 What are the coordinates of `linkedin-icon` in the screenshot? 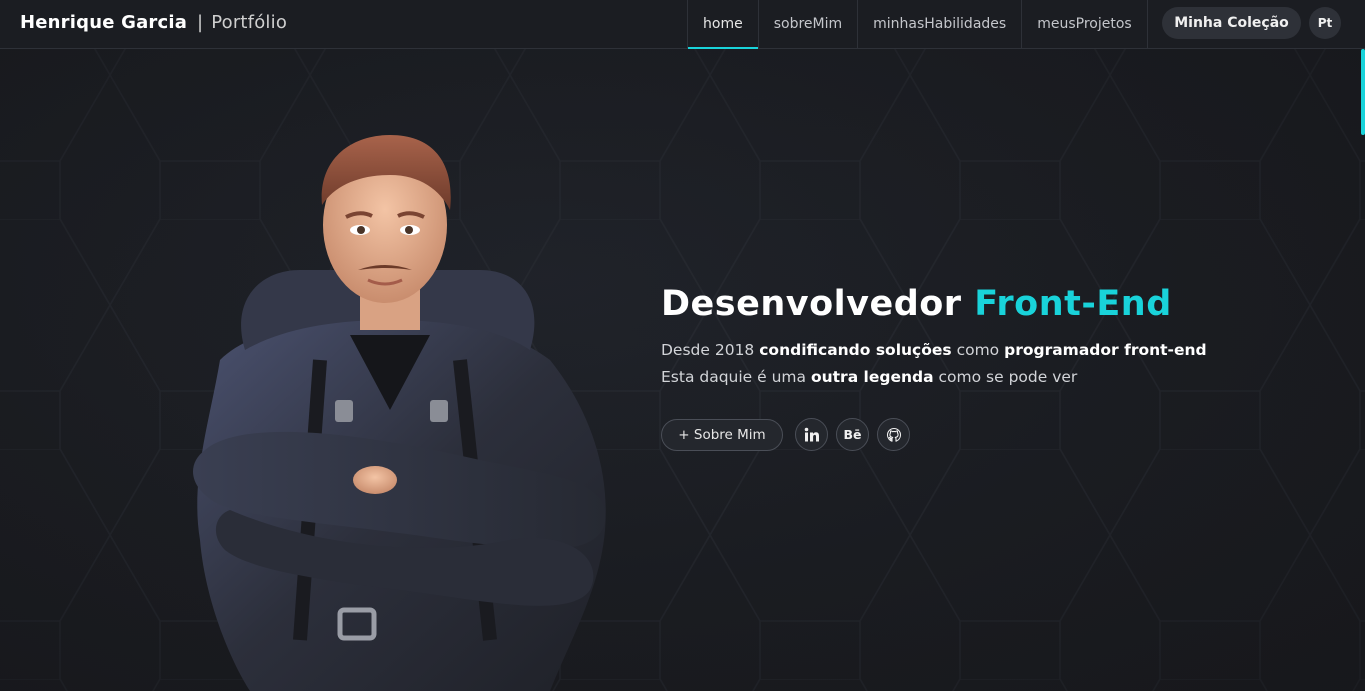 It's located at (811, 434).